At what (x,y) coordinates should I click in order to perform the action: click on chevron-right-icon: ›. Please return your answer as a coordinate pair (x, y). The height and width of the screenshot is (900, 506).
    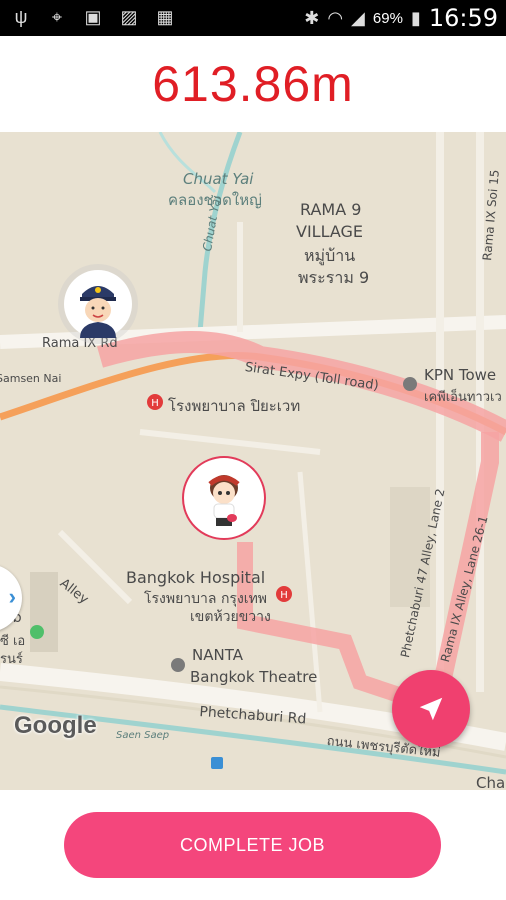
    Looking at the image, I should click on (12, 596).